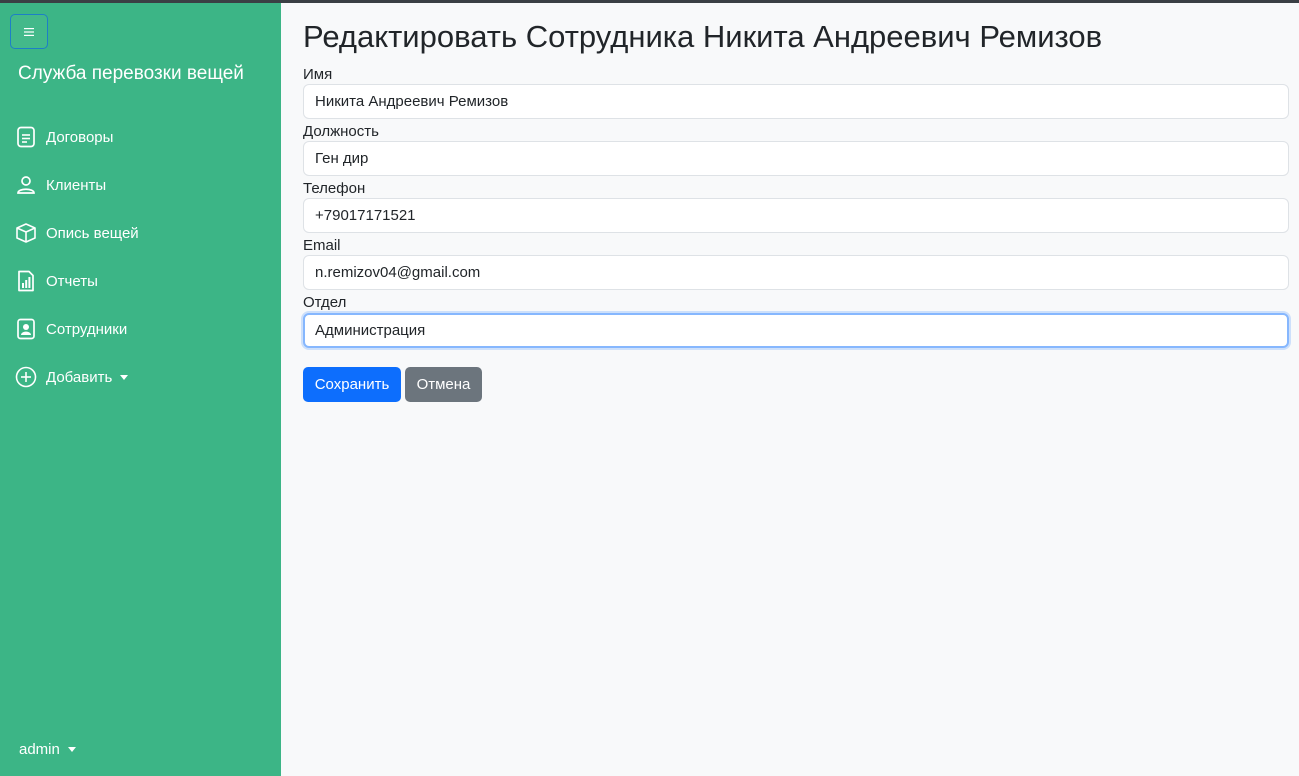 Image resolution: width=1299 pixels, height=776 pixels. I want to click on position-label: Должность, so click(341, 131).